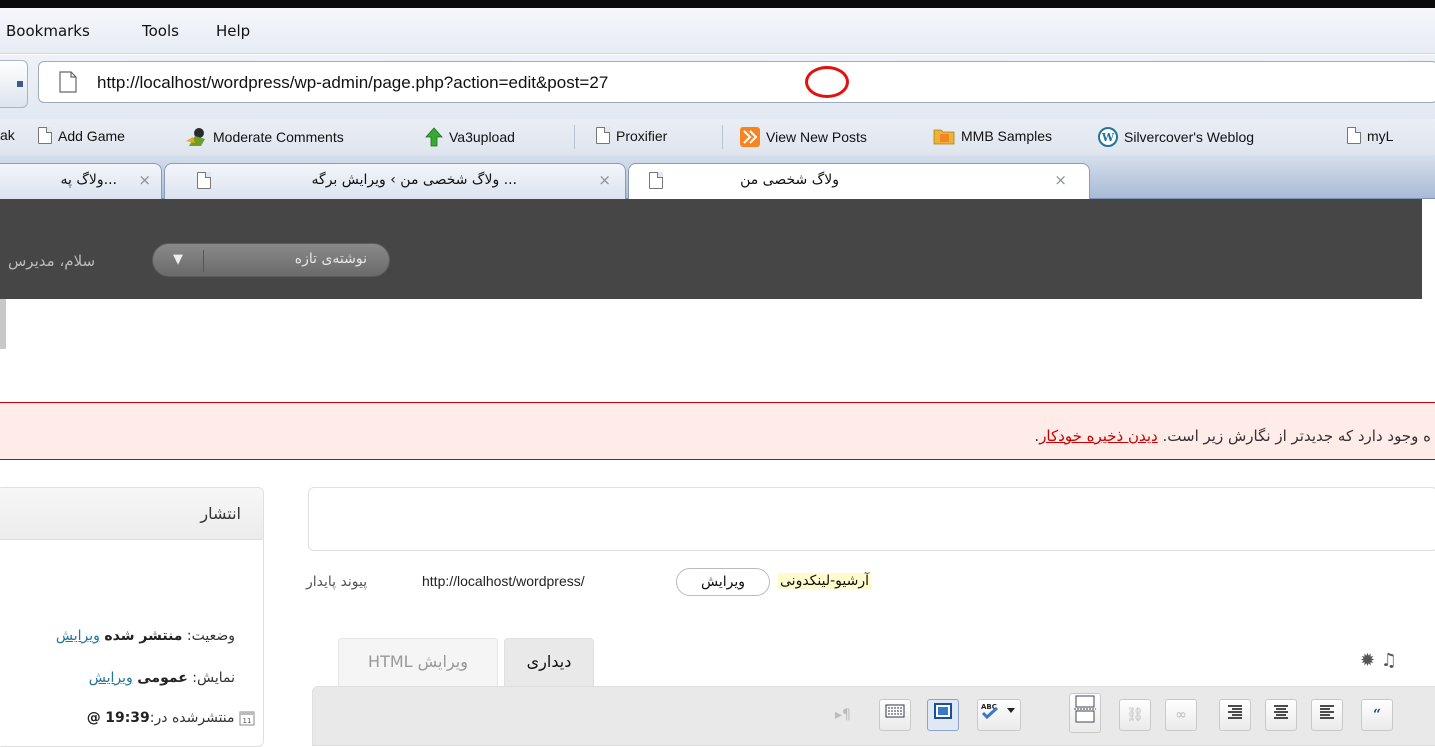  What do you see at coordinates (943, 715) in the screenshot?
I see `fullscreen-icon` at bounding box center [943, 715].